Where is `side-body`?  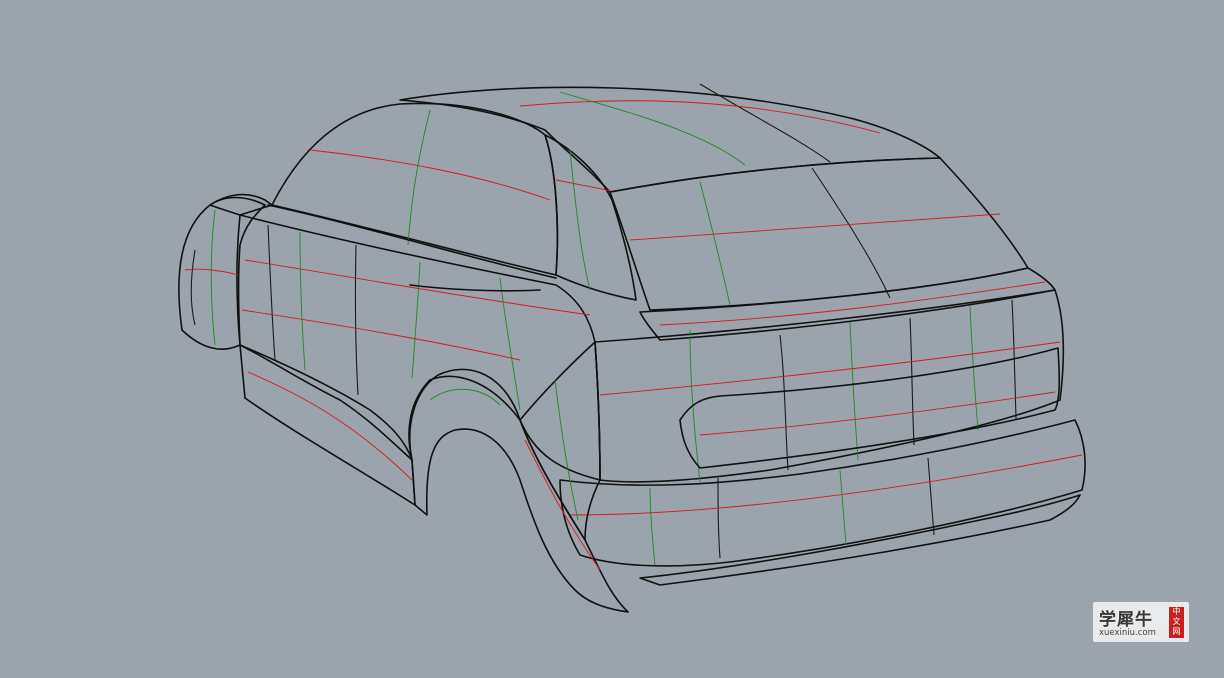
side-body is located at coordinates (418, 347).